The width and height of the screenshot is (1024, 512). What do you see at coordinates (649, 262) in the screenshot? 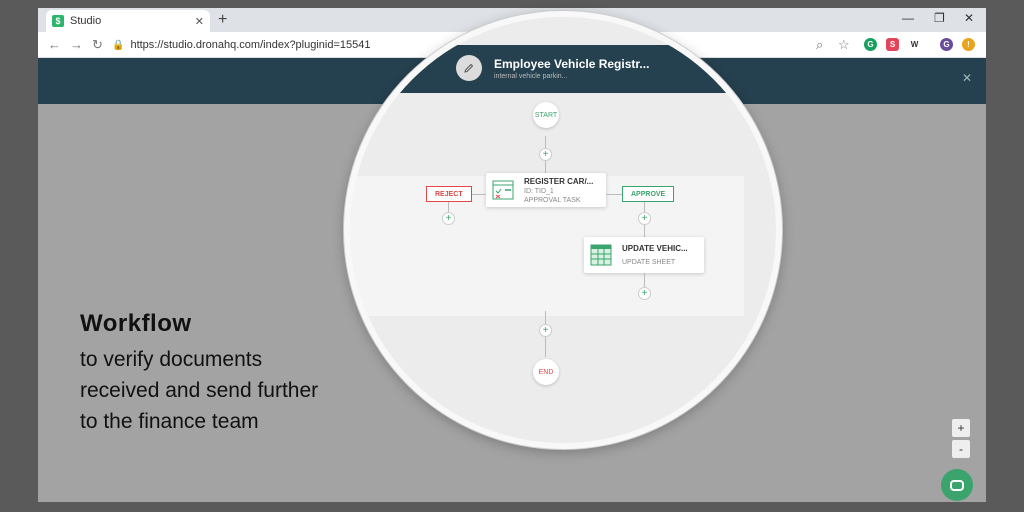
I see `task-type: UPDATE SHEET` at bounding box center [649, 262].